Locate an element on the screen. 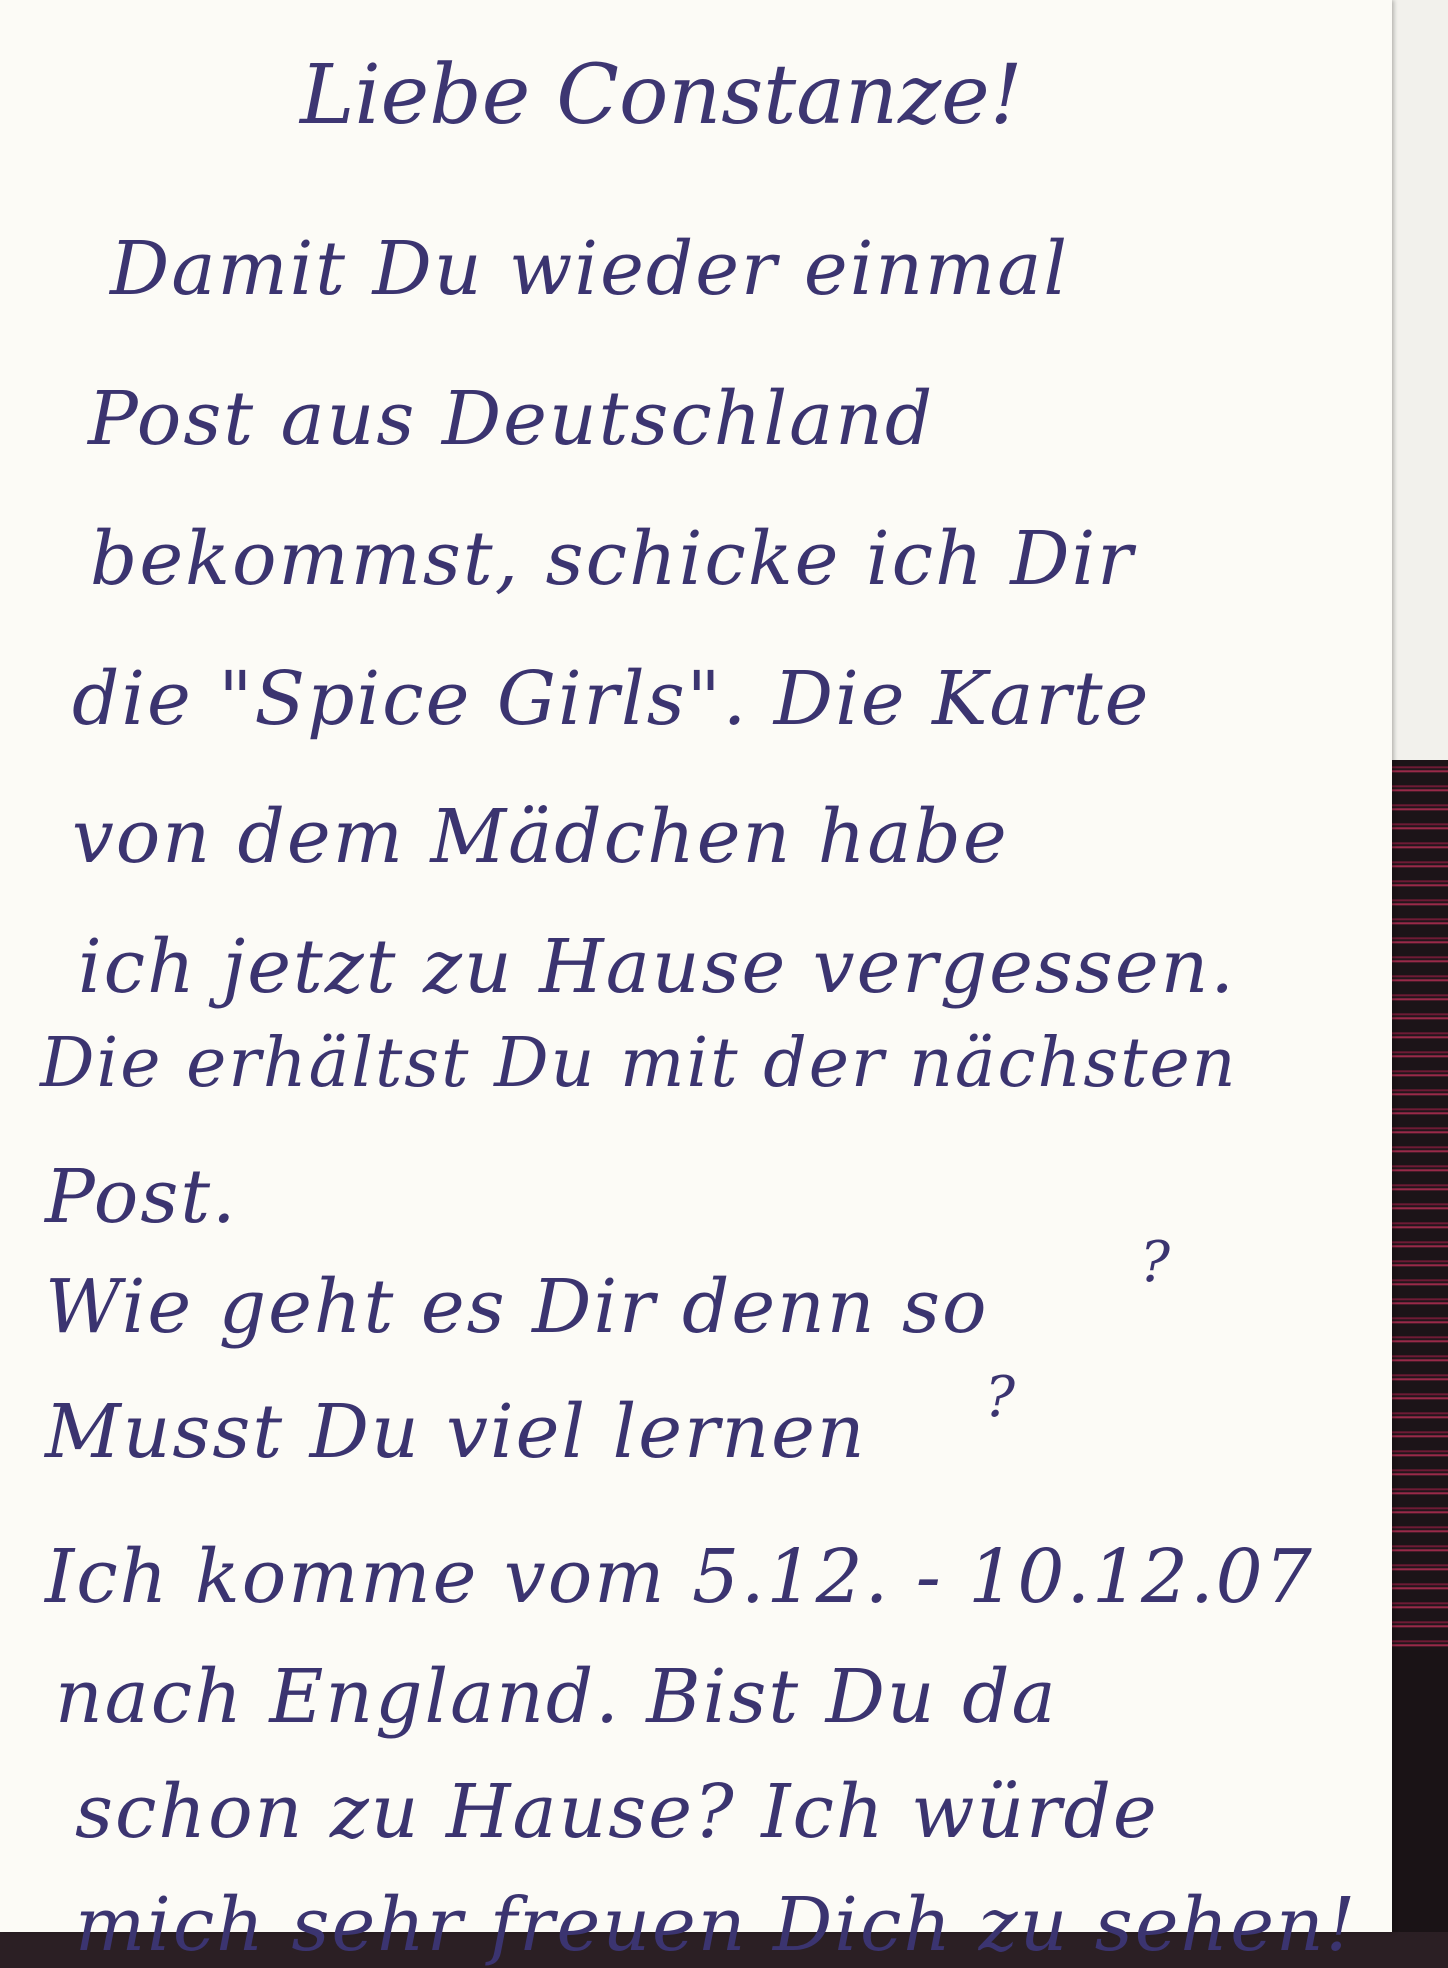 The height and width of the screenshot is (1968, 1448). letter-line-2: Post aus Deutschland is located at coordinates (511, 419).